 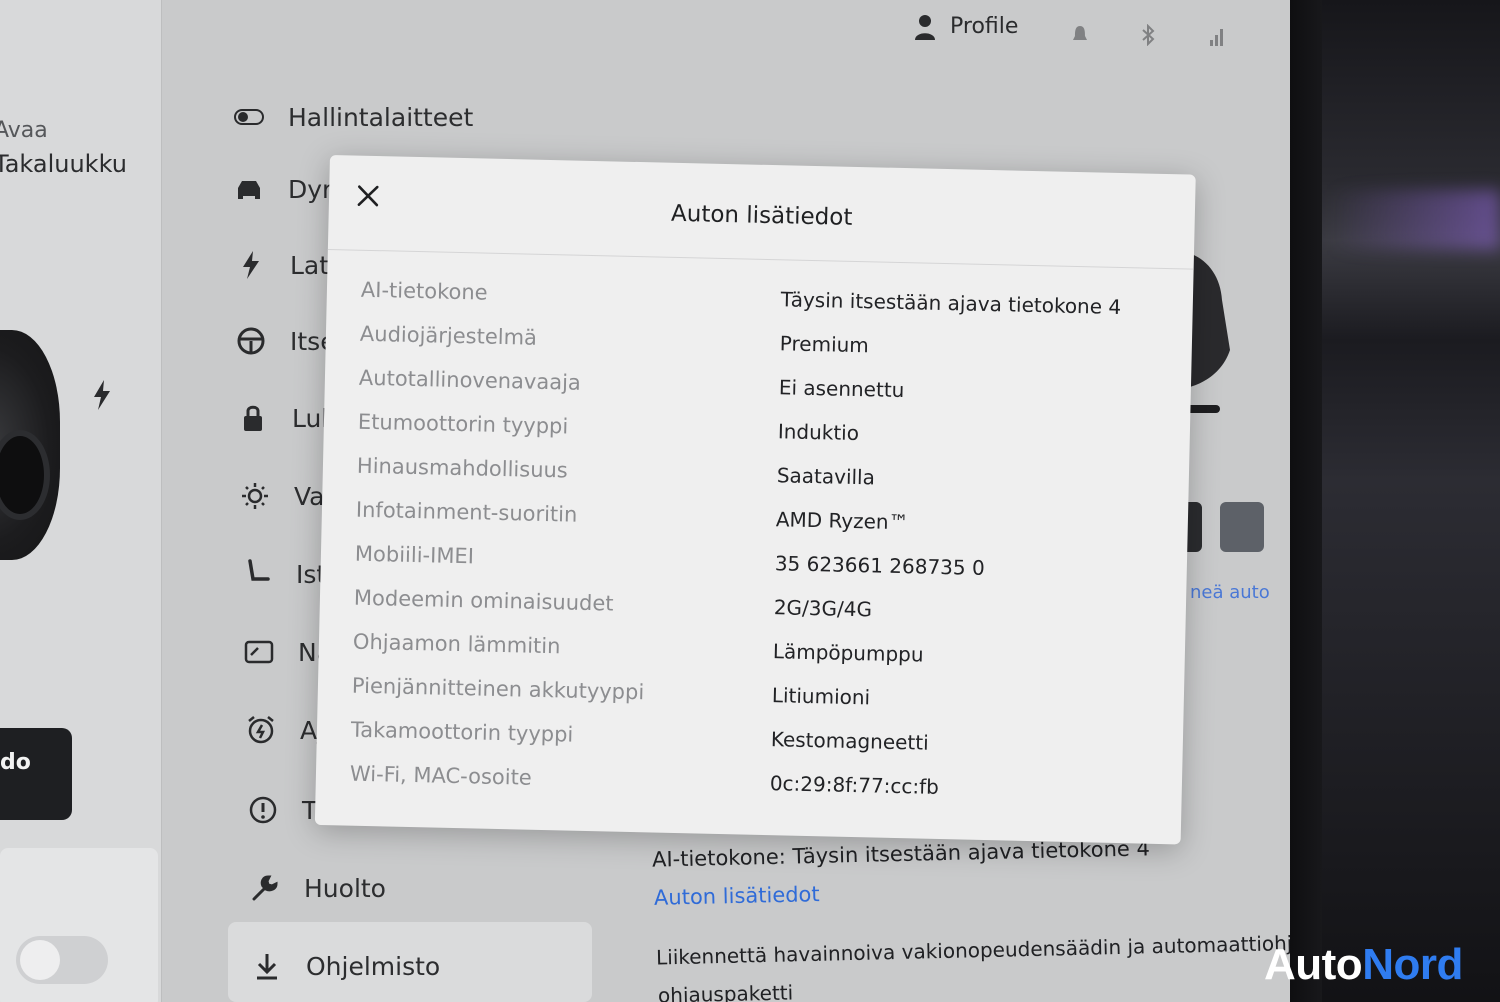 I want to click on quick-action-label: do, so click(x=15, y=762).